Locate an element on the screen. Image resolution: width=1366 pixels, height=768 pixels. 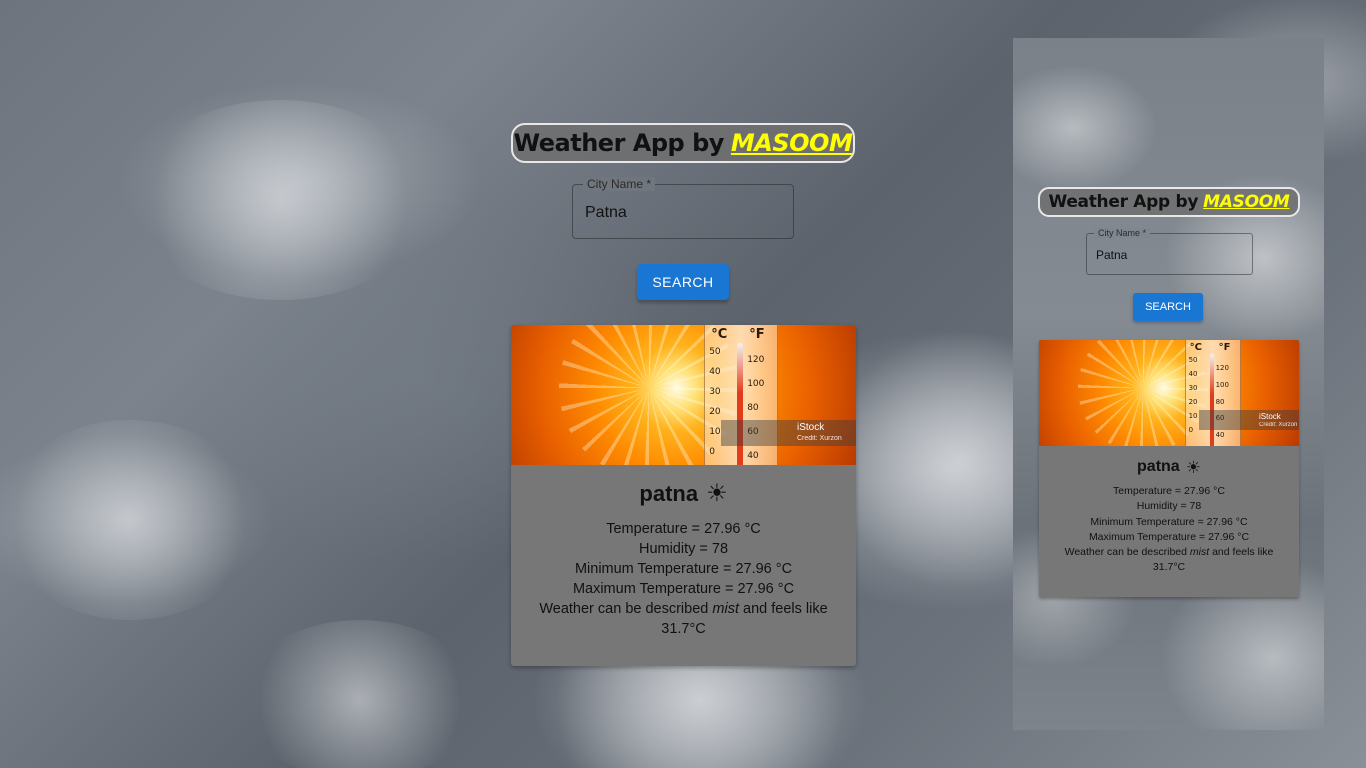
mobile-city-name-field: City Name * is located at coordinates (1169, 251).